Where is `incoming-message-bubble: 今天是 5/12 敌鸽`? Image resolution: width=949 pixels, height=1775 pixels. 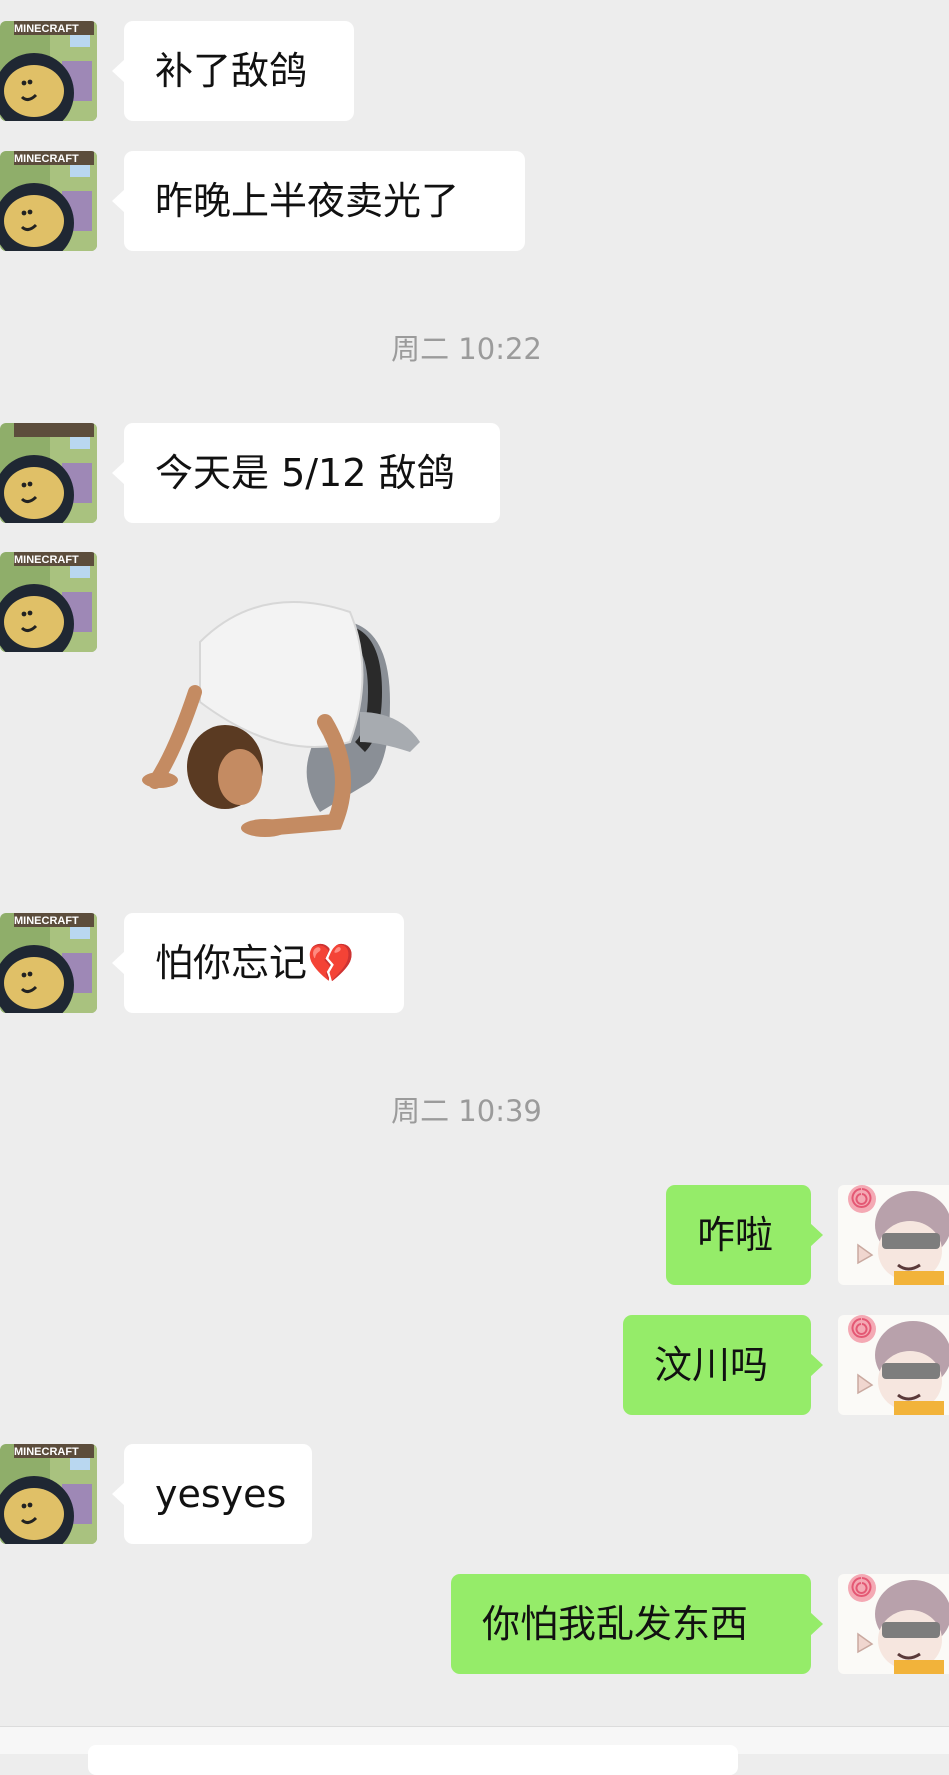
incoming-message-bubble: 今天是 5/12 敌鸽 is located at coordinates (306, 473).